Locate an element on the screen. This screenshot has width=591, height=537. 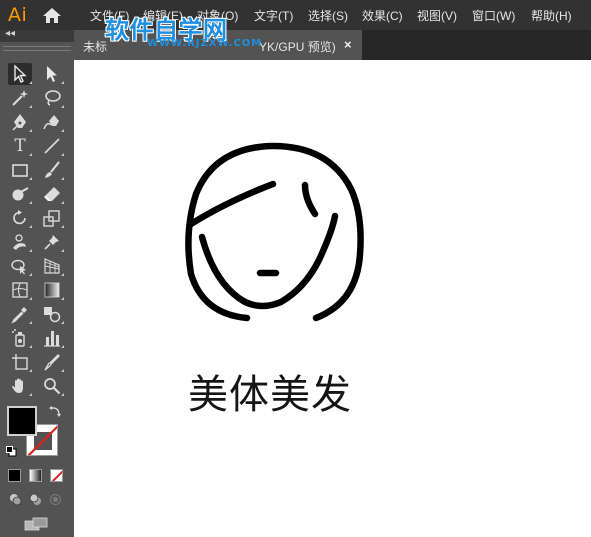
symbol-sprayer-icon is located at coordinates (18, 338).